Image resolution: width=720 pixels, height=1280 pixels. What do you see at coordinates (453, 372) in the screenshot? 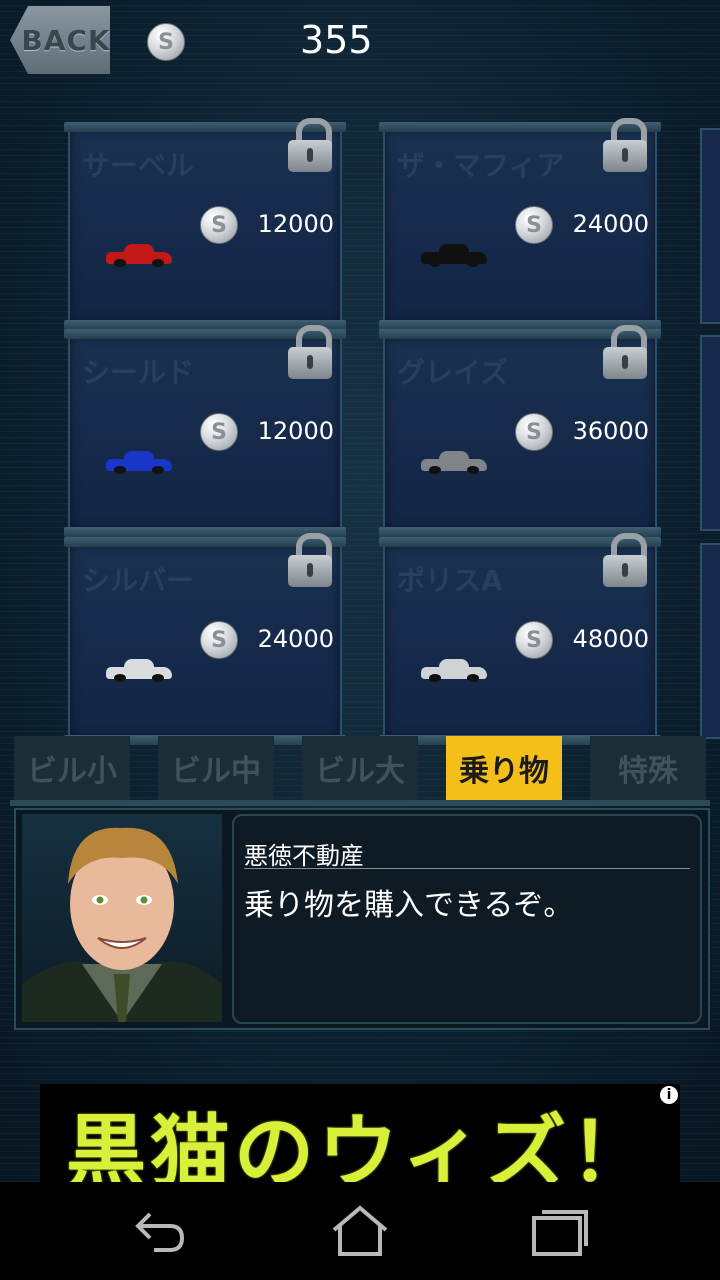
I see `vehicle-name: グレイズ` at bounding box center [453, 372].